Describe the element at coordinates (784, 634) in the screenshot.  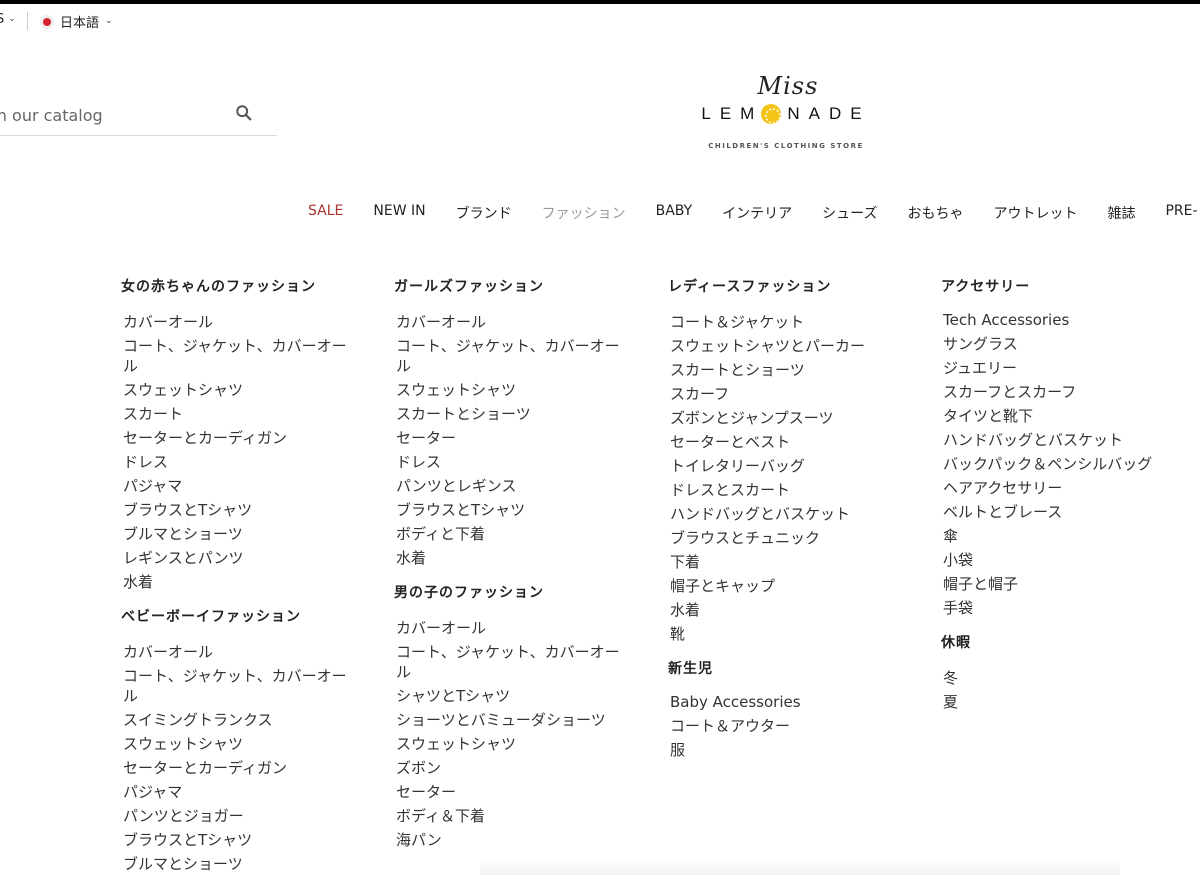
I see `menu-link: 靴` at that location.